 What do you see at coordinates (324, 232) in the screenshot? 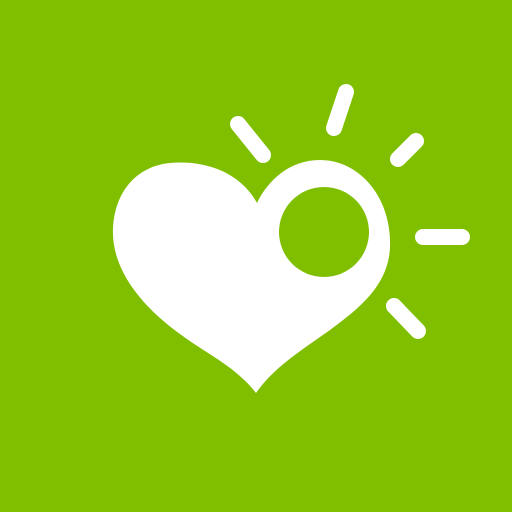
I see `sun-circle` at bounding box center [324, 232].